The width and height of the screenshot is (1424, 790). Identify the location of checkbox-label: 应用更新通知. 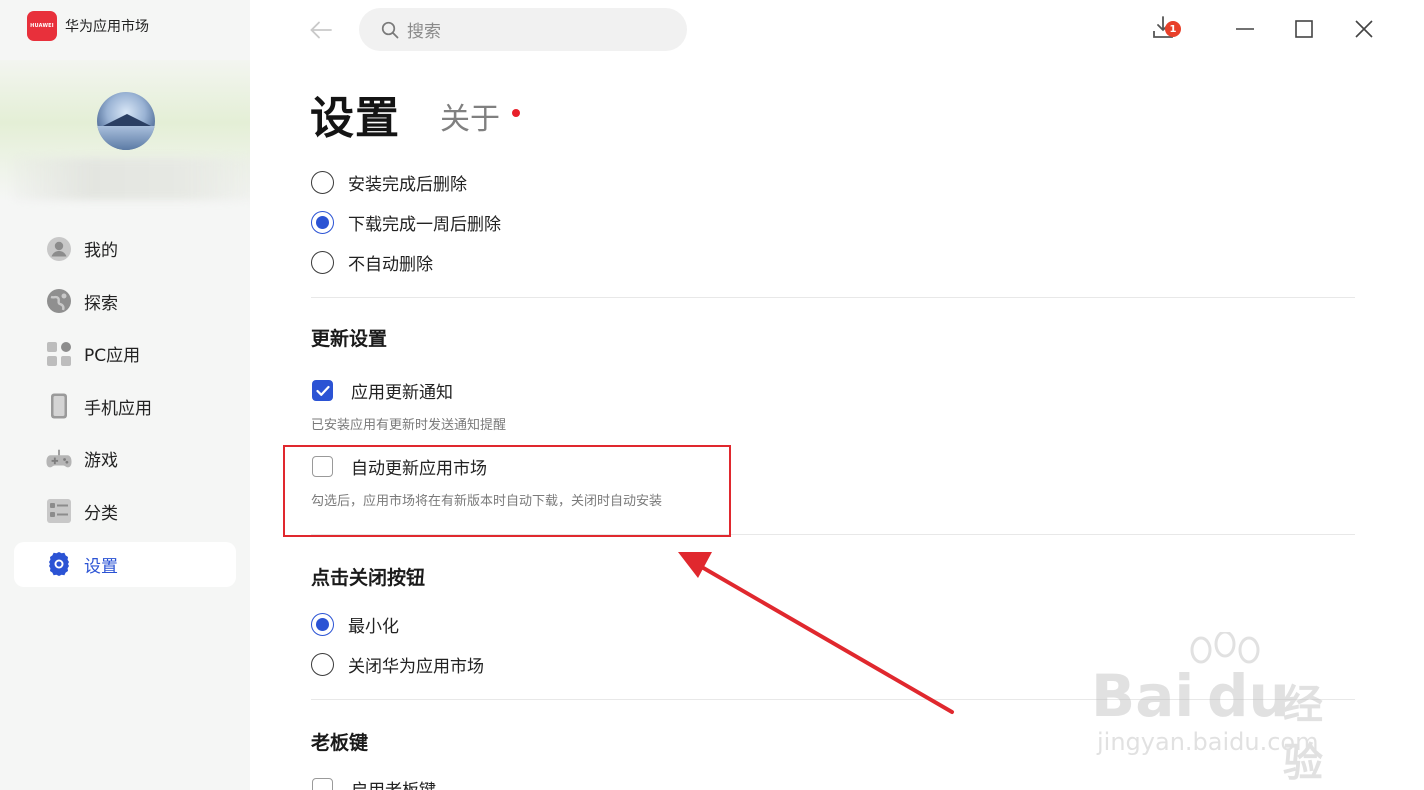
(402, 393).